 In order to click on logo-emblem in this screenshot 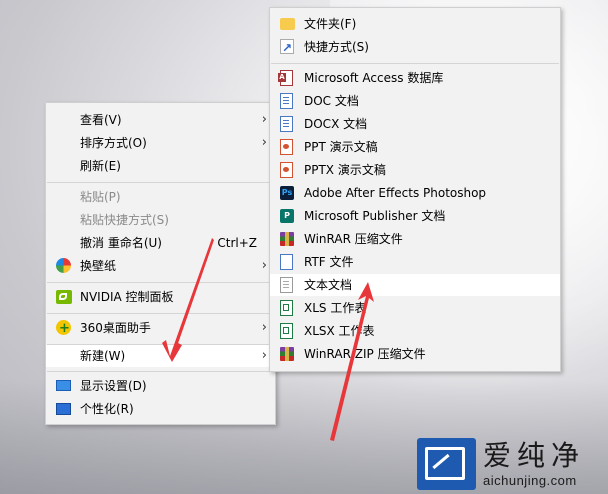, I will do `click(446, 464)`.